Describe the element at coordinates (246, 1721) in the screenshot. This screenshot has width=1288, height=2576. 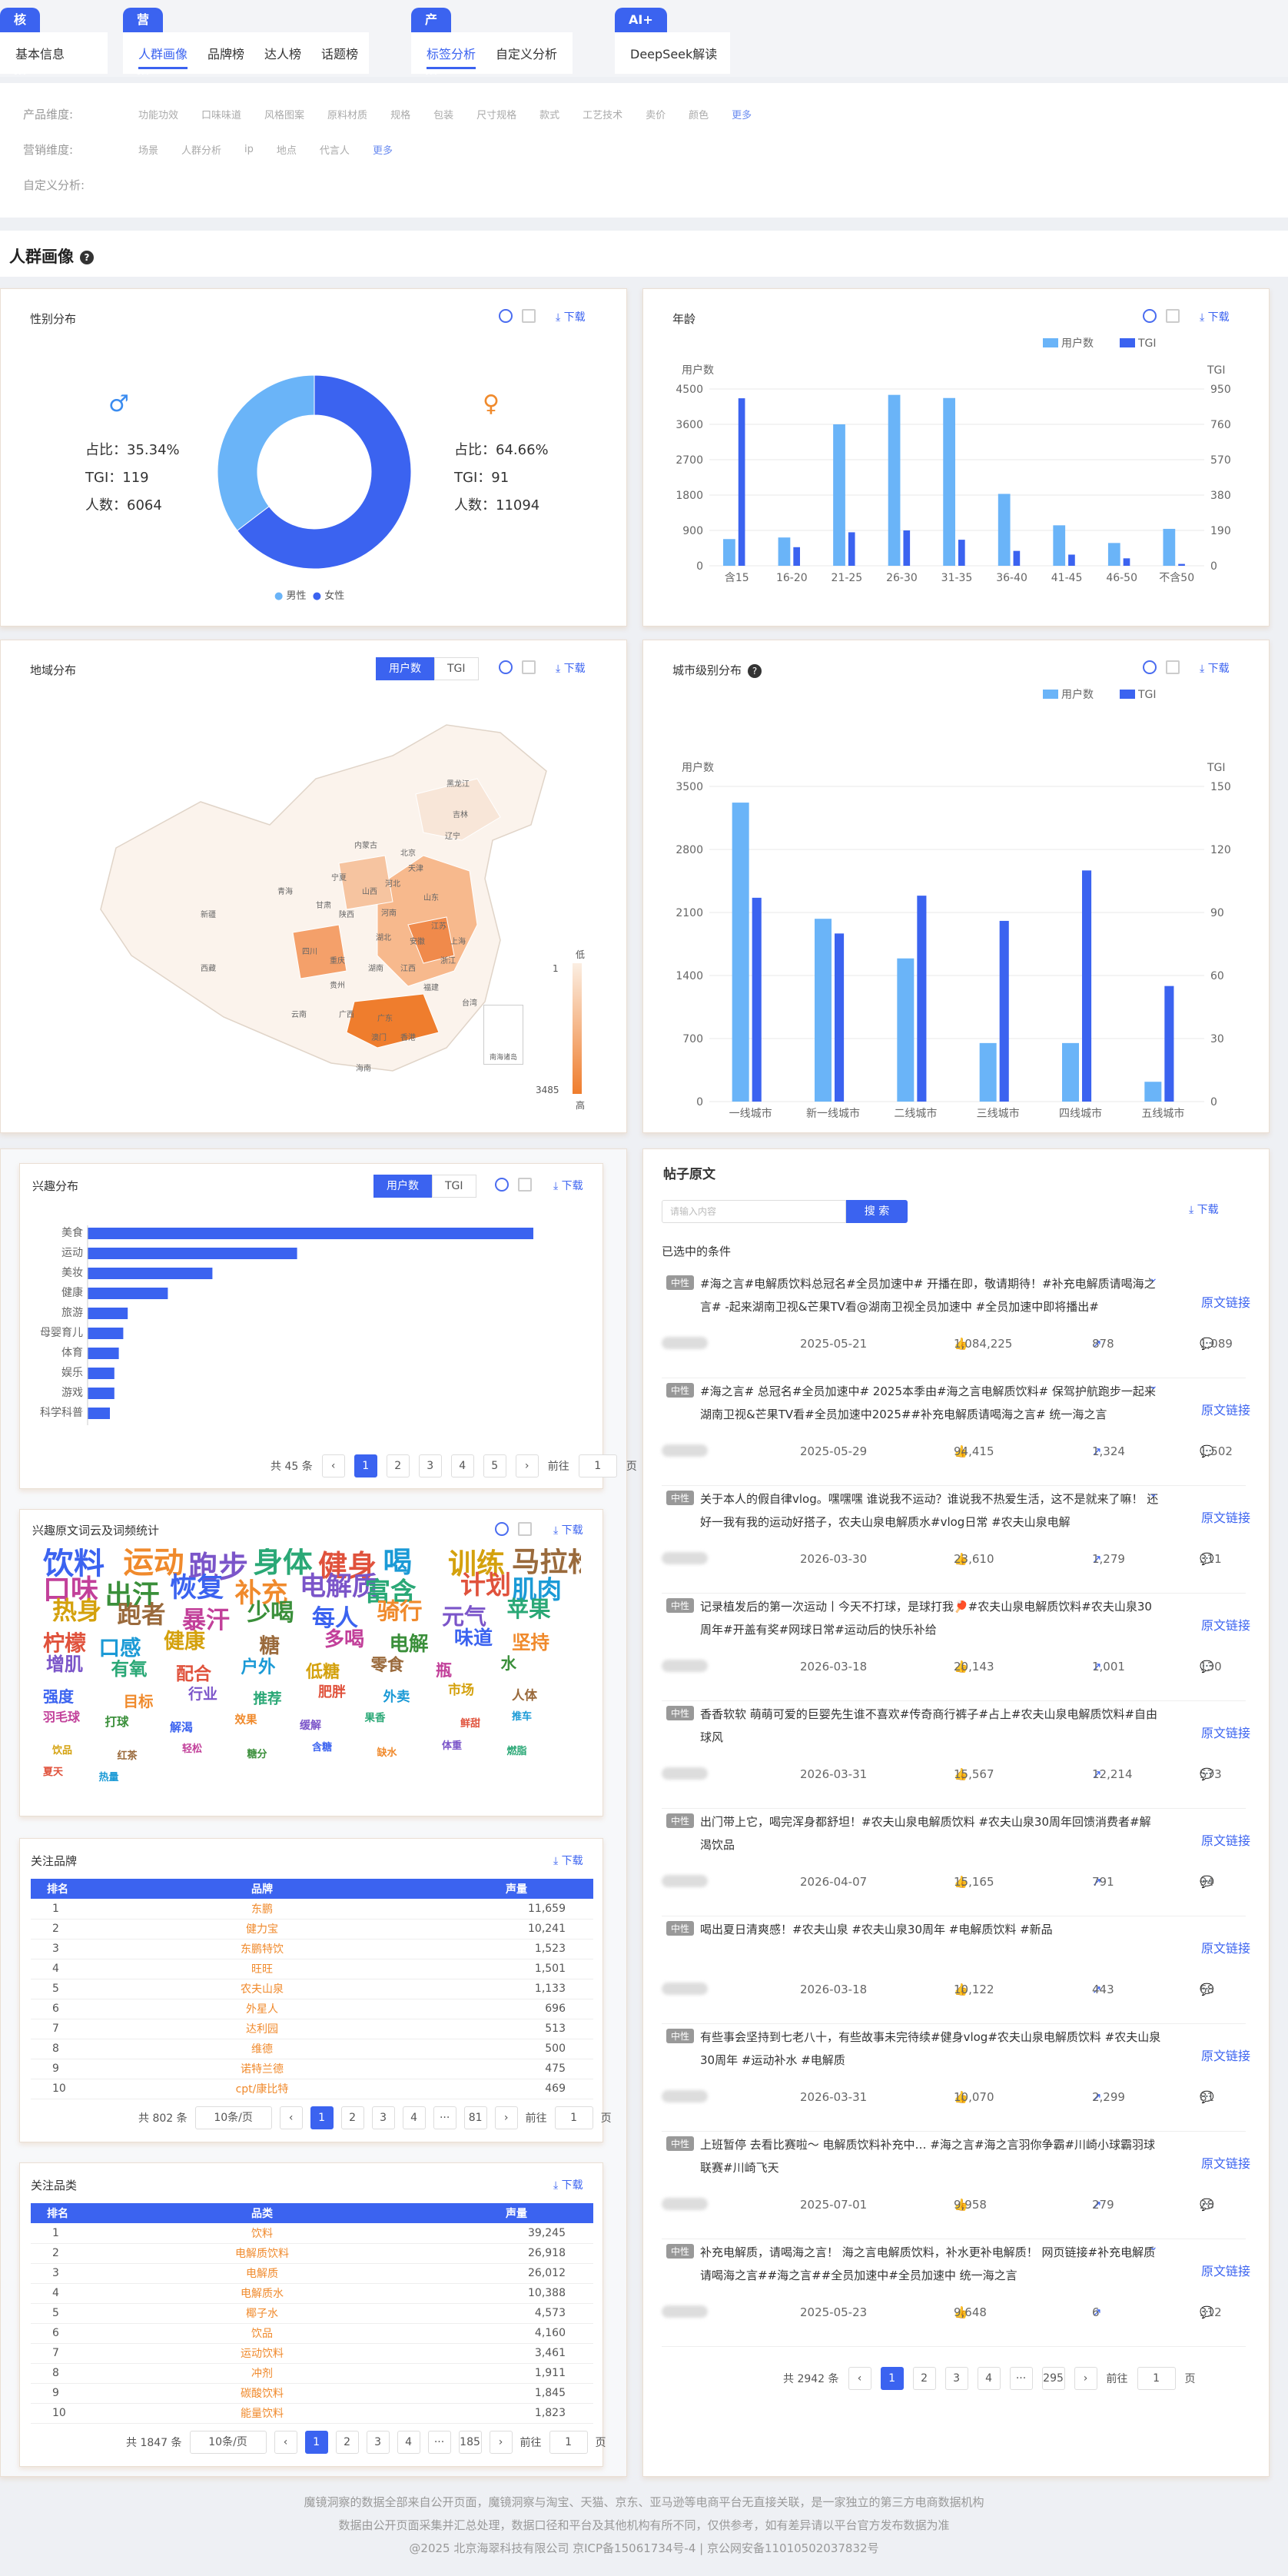
I see `cloud-word: 效果` at that location.